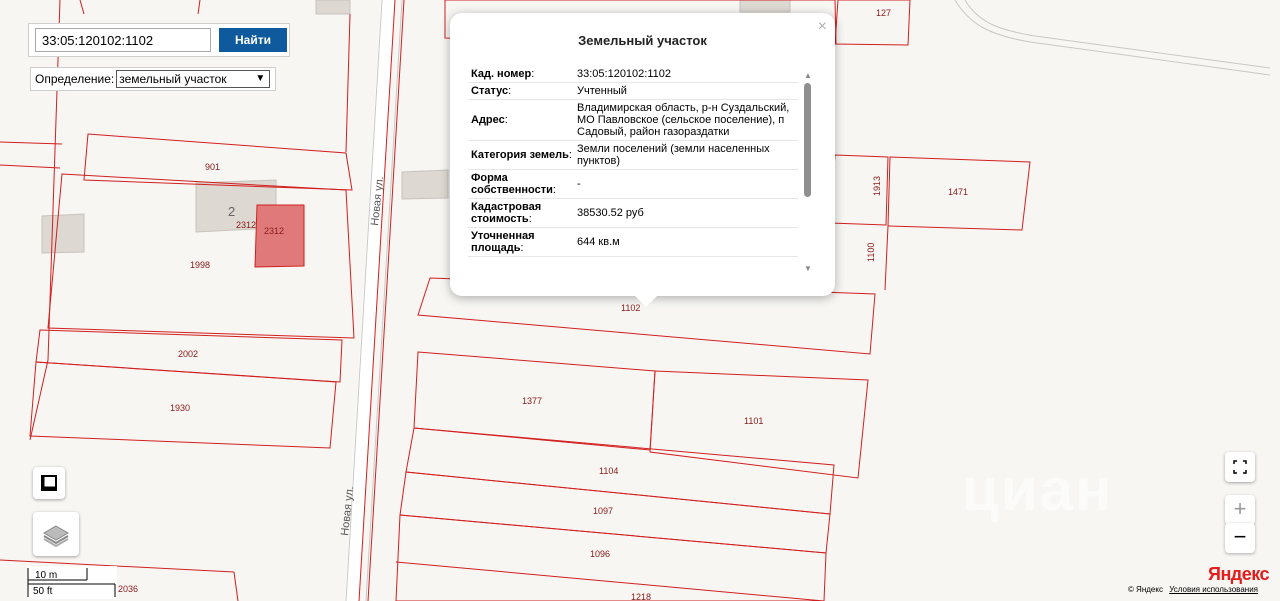  What do you see at coordinates (579, 184) in the screenshot?
I see `property-value: -` at bounding box center [579, 184].